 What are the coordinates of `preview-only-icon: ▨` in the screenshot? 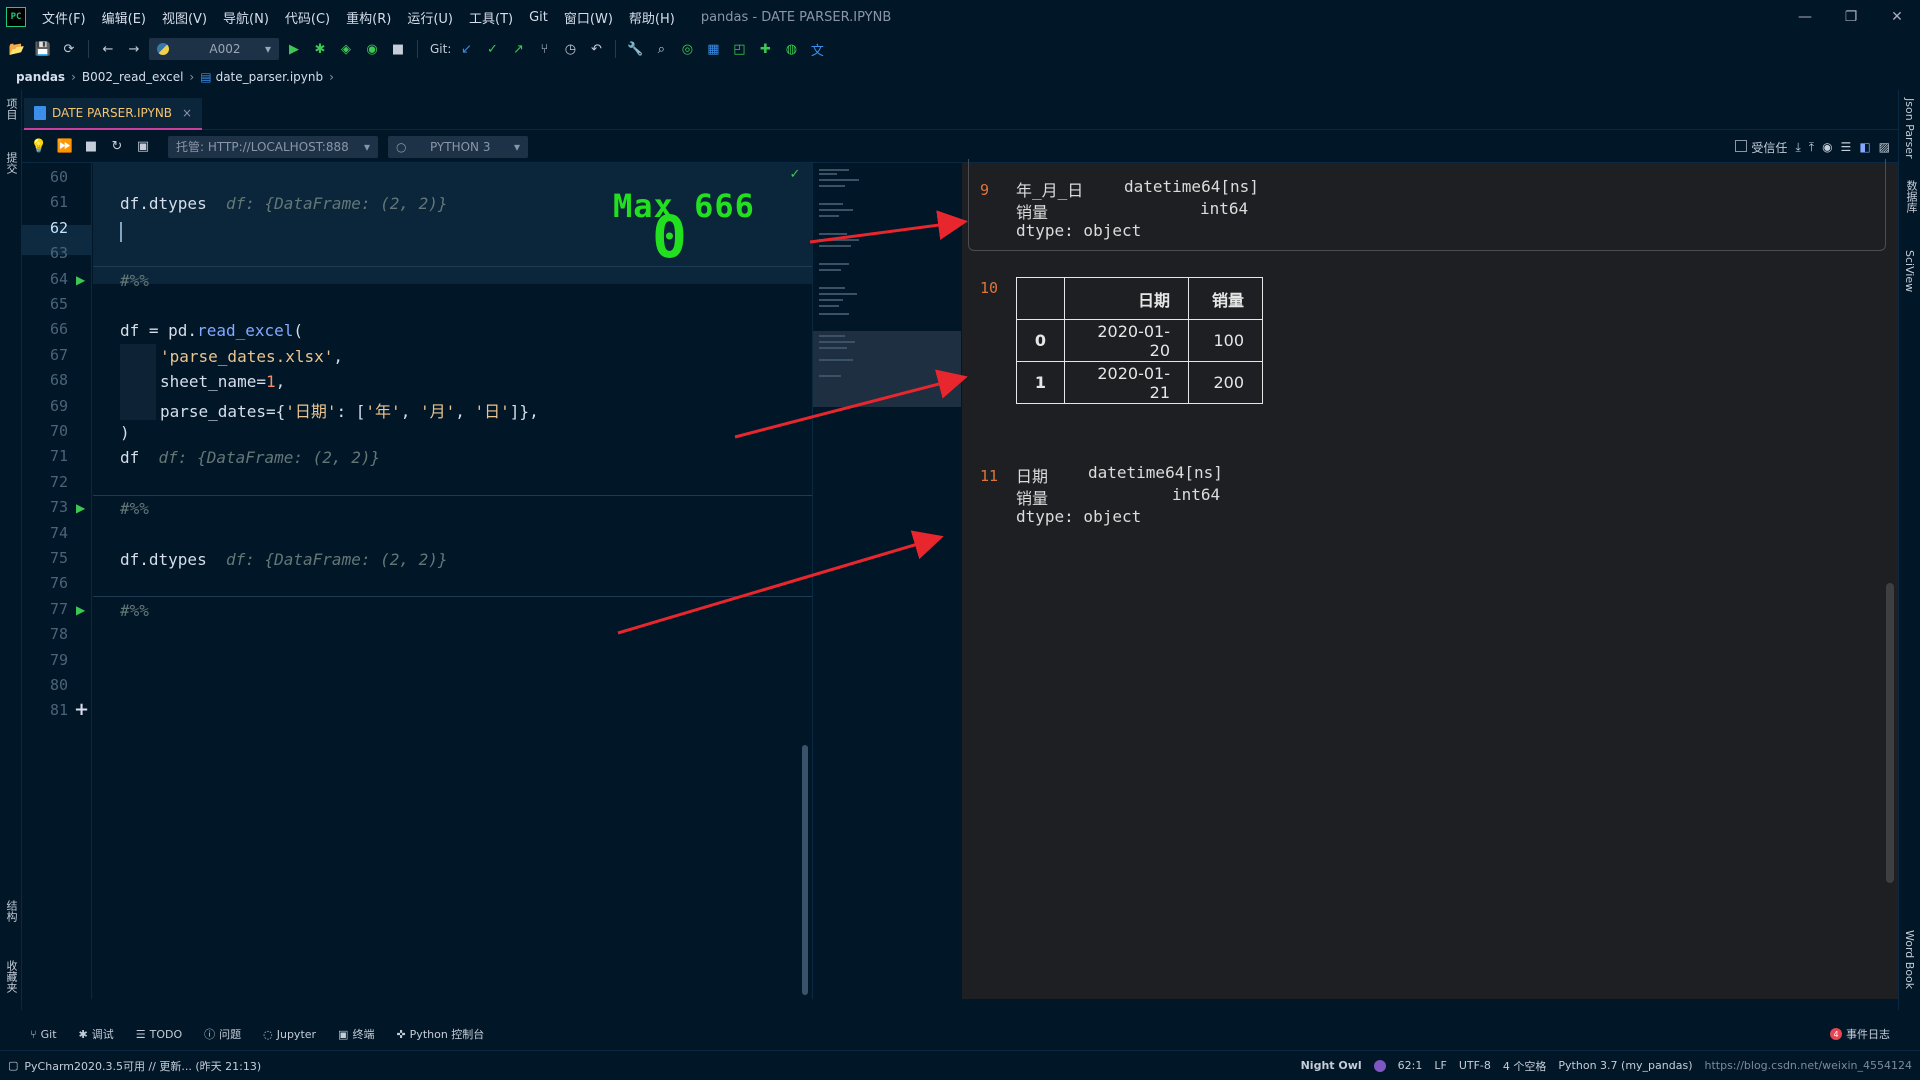 It's located at (1884, 147).